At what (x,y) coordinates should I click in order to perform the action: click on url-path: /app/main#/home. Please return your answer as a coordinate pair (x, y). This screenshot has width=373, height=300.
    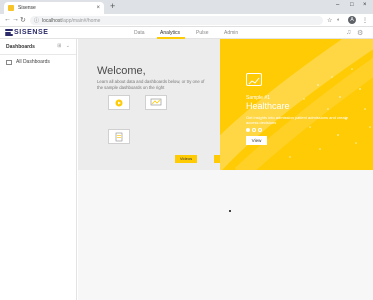
    Looking at the image, I should click on (81, 20).